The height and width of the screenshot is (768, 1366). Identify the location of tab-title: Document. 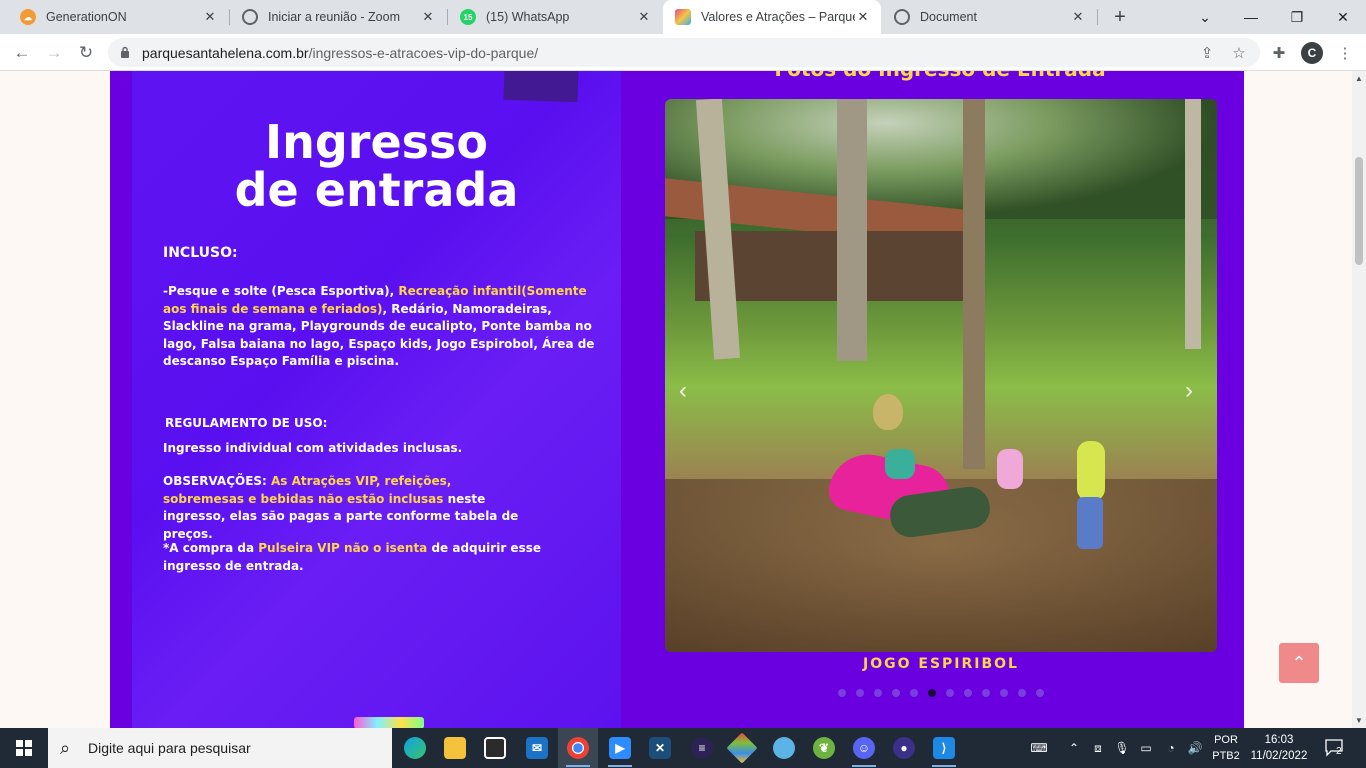
(948, 17).